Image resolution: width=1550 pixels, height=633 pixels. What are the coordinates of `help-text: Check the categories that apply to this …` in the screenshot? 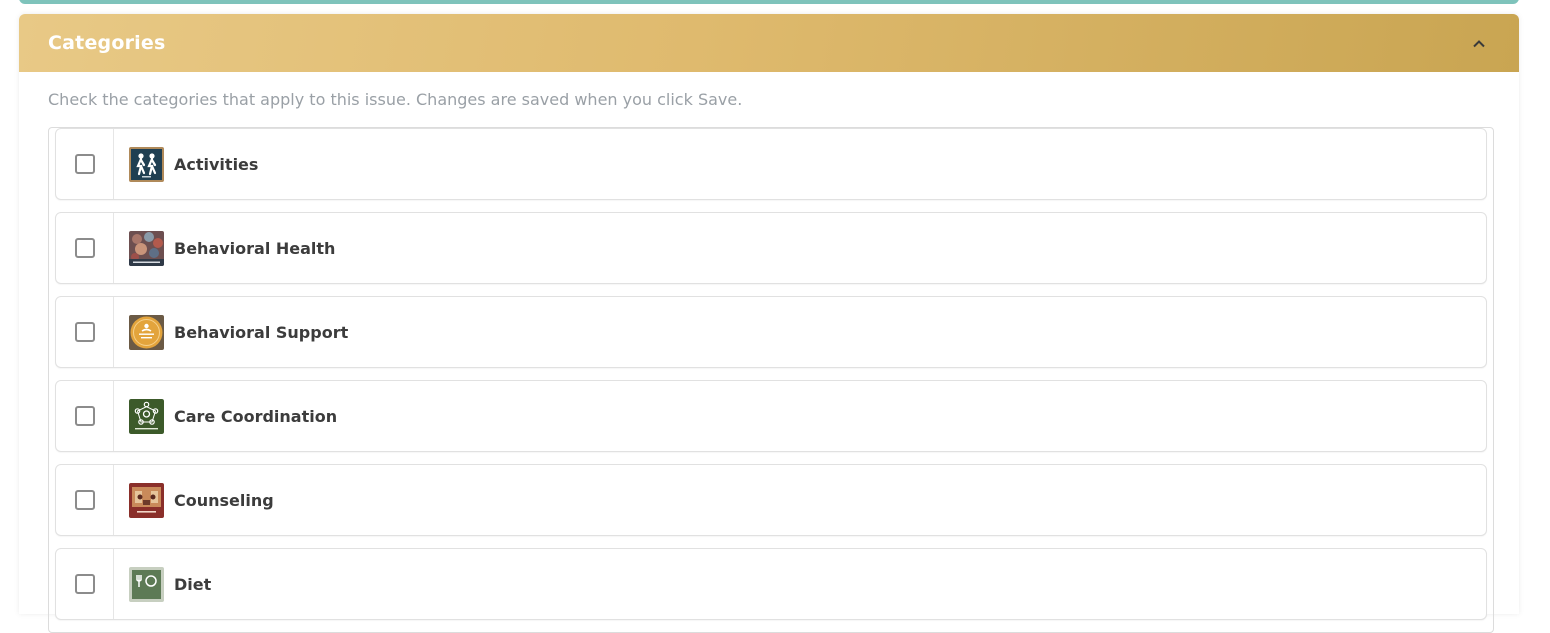 It's located at (395, 99).